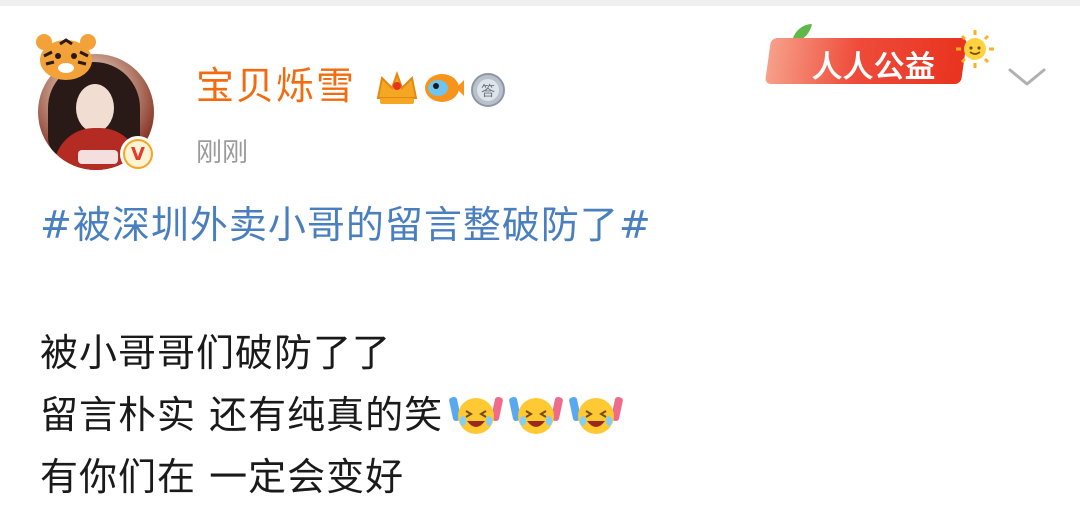 The width and height of the screenshot is (1080, 523). What do you see at coordinates (975, 49) in the screenshot?
I see `sun-icon` at bounding box center [975, 49].